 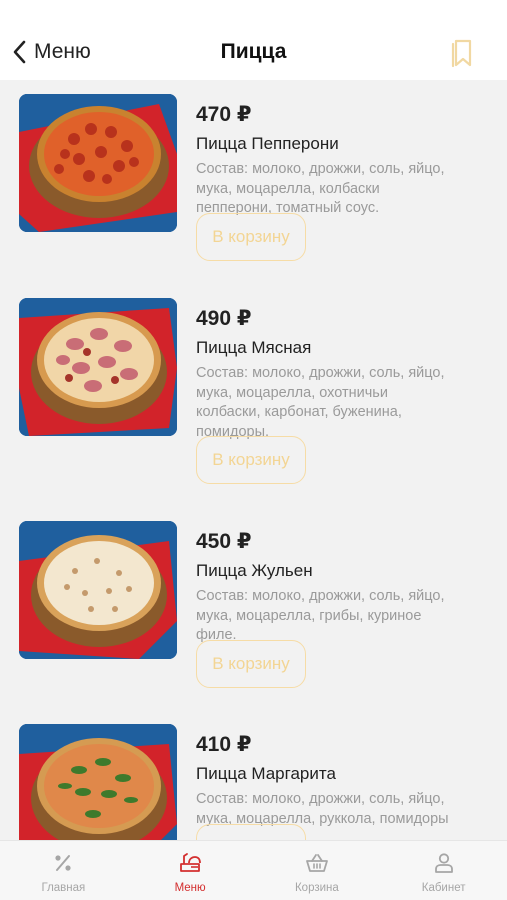 I want to click on product-name: Пицца Пепперони, so click(x=267, y=143).